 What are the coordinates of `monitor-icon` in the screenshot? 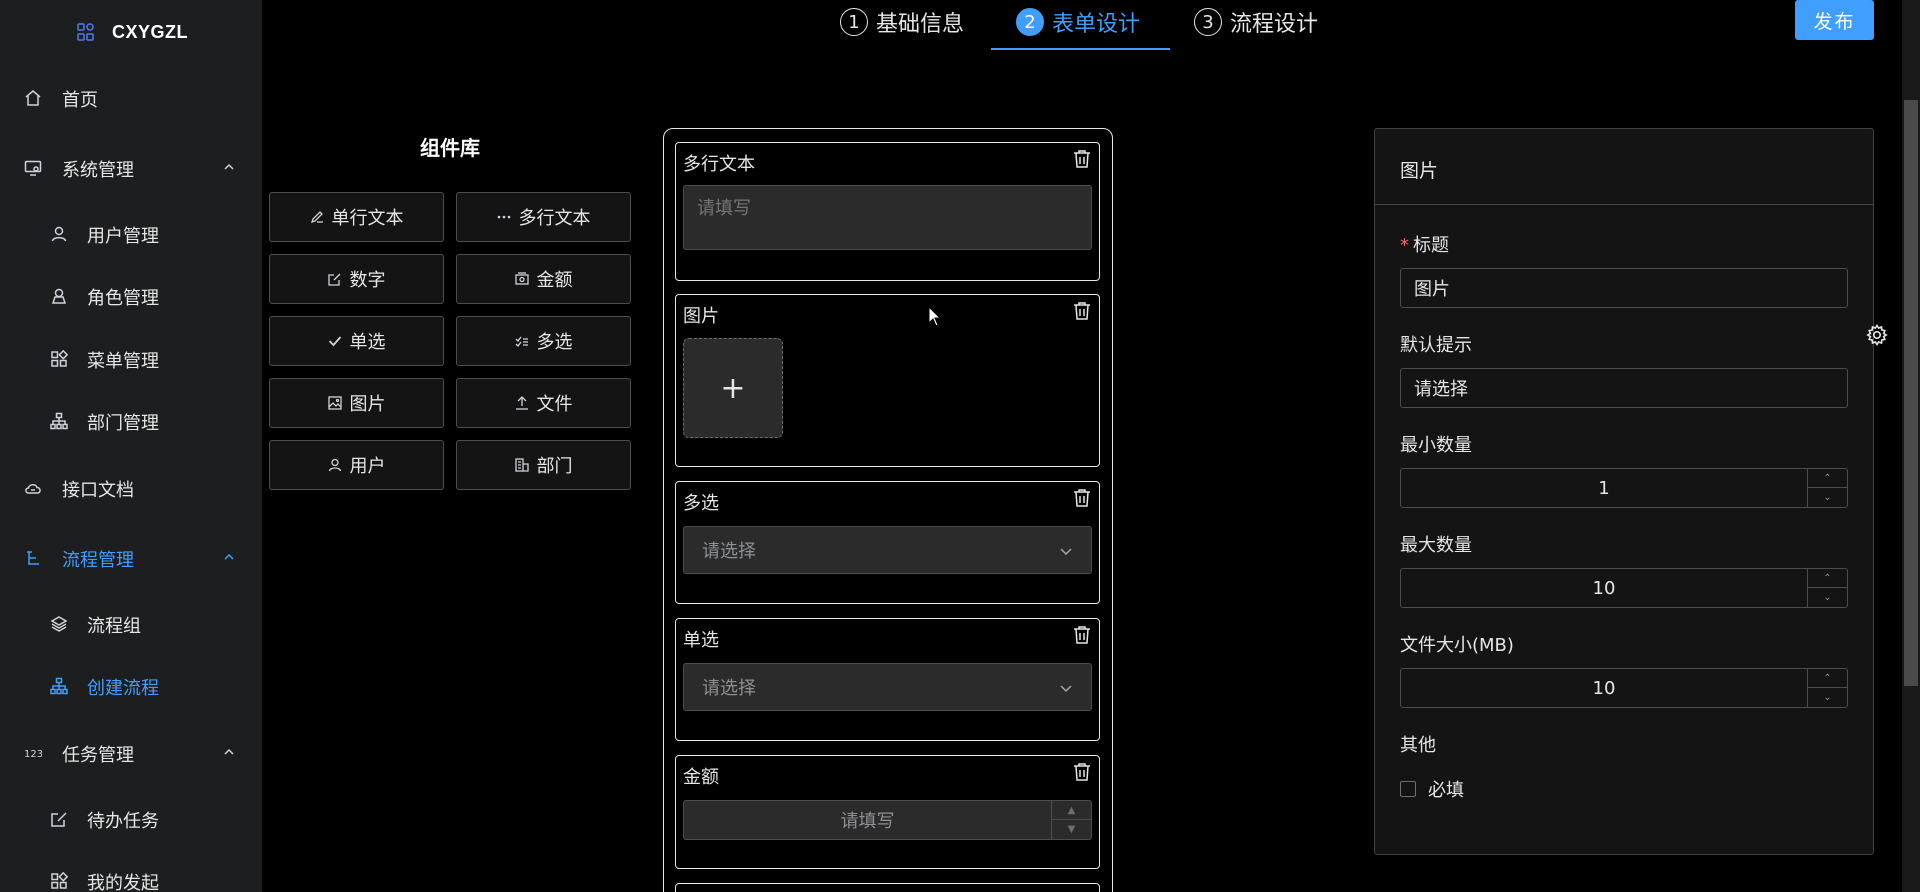 It's located at (33, 168).